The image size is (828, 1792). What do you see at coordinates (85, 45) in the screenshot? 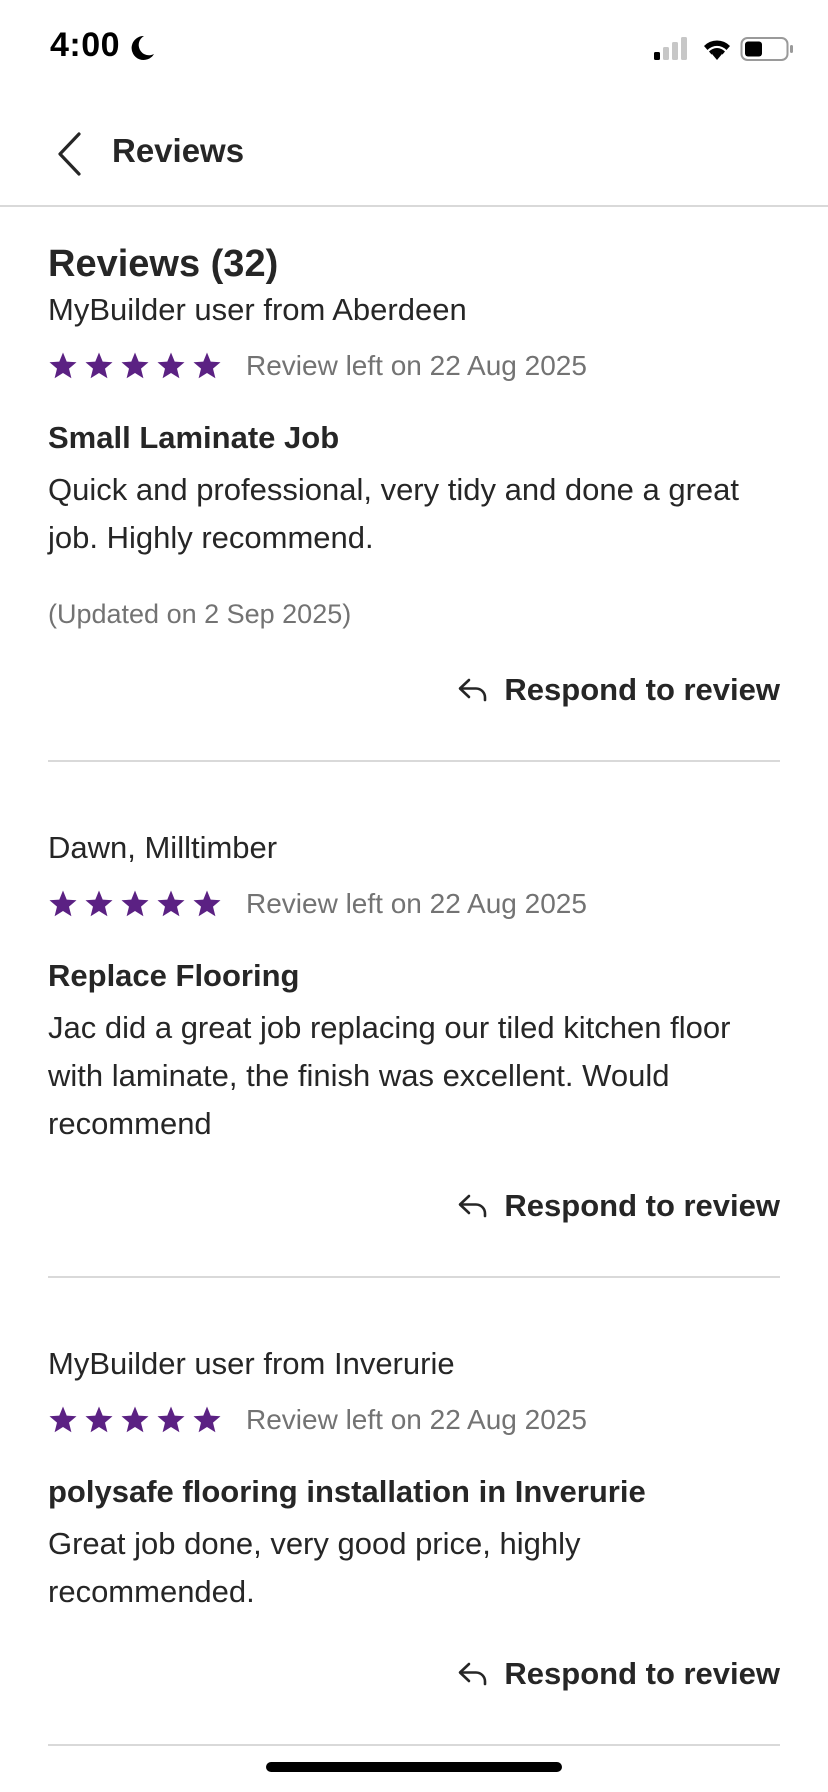
I see `status-time: 4:00` at bounding box center [85, 45].